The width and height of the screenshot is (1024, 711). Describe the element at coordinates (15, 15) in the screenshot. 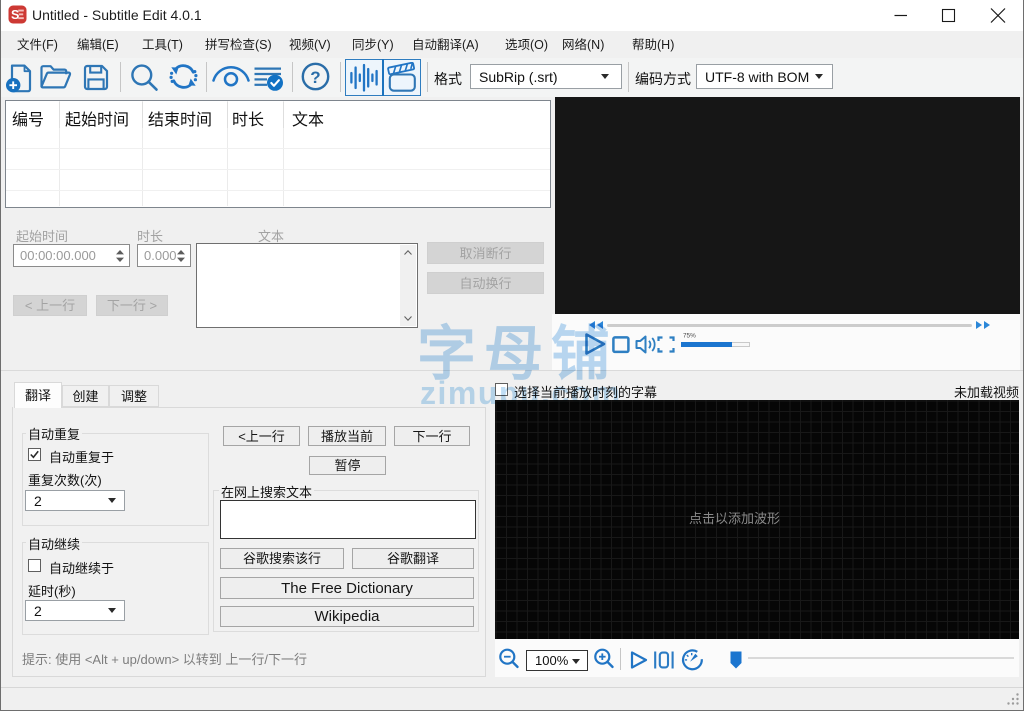

I see `svg-text: S` at that location.